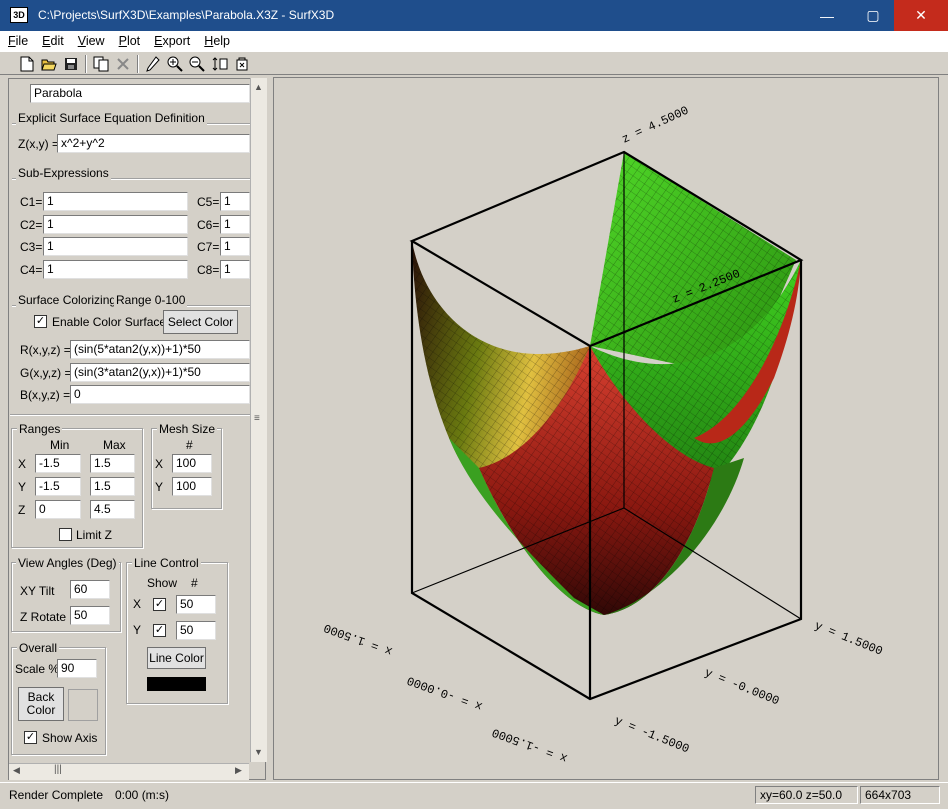 The width and height of the screenshot is (948, 809). Describe the element at coordinates (160, 372) in the screenshot. I see `g-equation-input: (sin(3*atan2(y,x))+1)*50` at that location.